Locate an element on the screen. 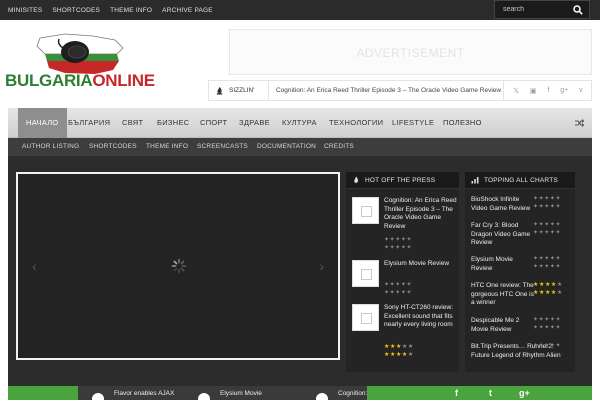 This screenshot has height=400, width=600. header-social-links: 𝕏 ▣ f g+ v is located at coordinates (547, 90).